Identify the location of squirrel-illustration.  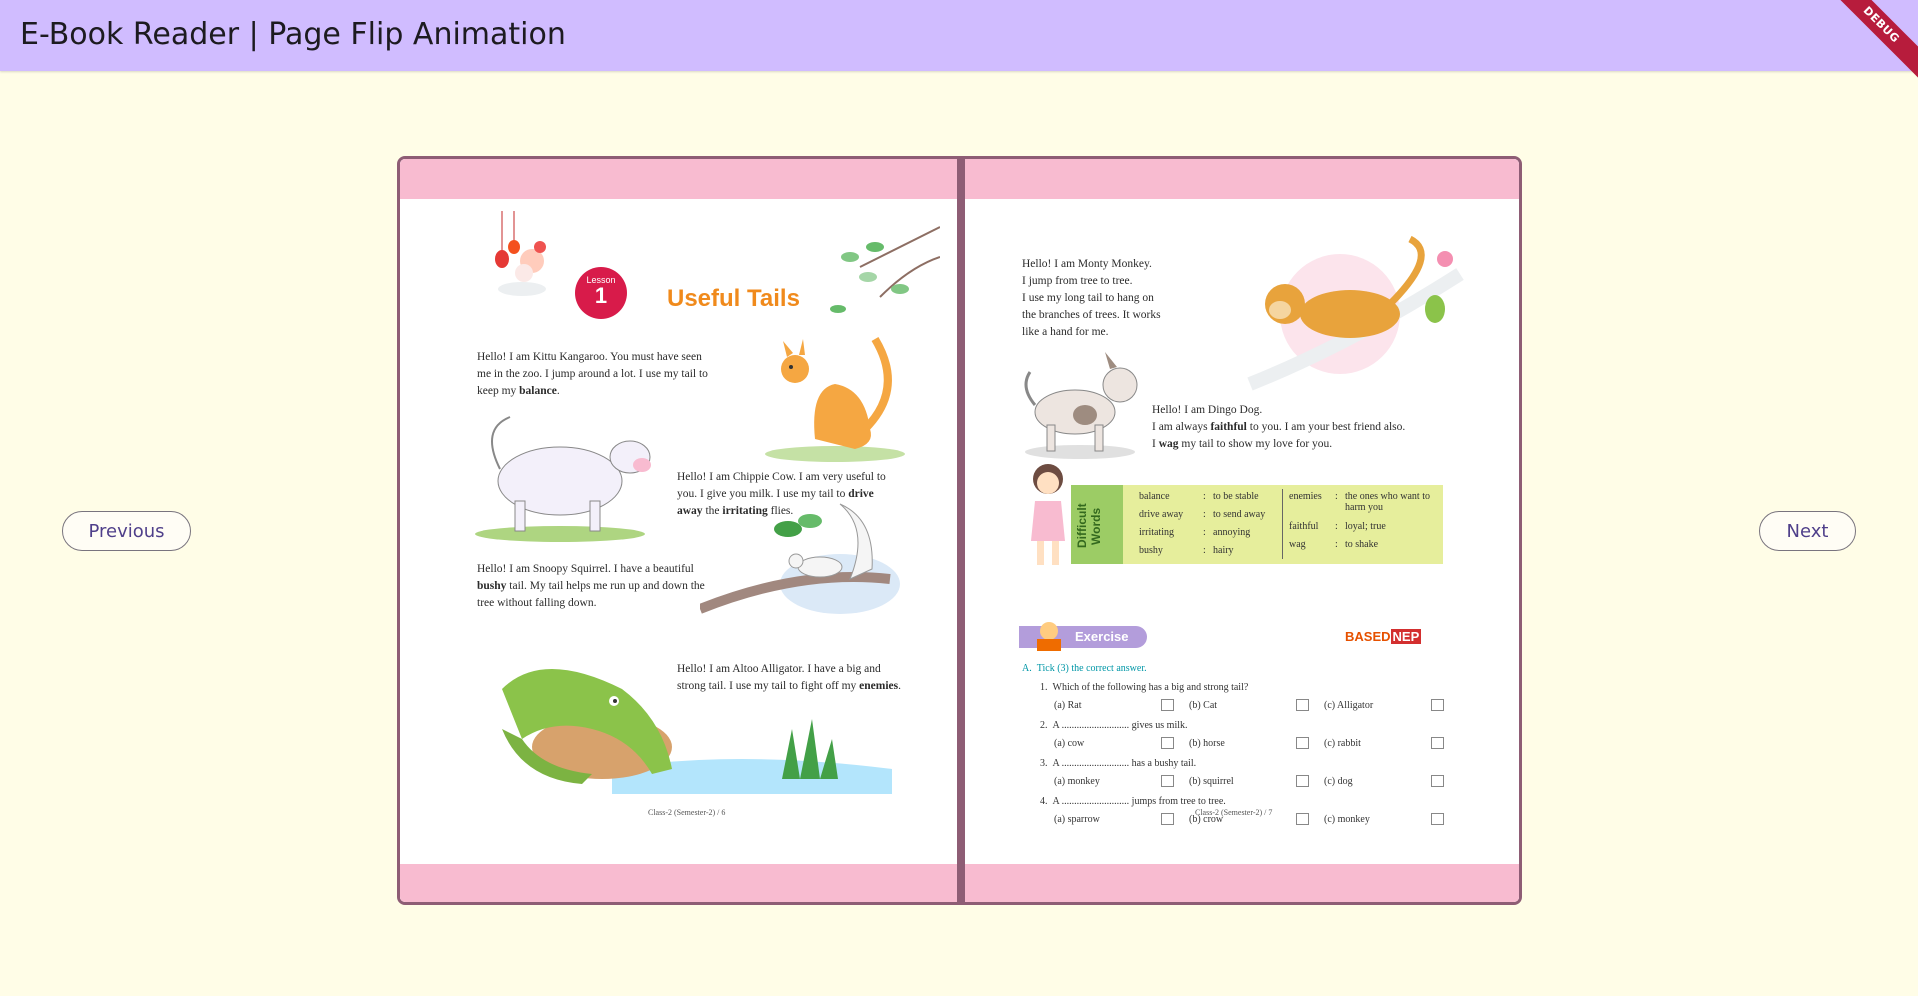
(800, 558).